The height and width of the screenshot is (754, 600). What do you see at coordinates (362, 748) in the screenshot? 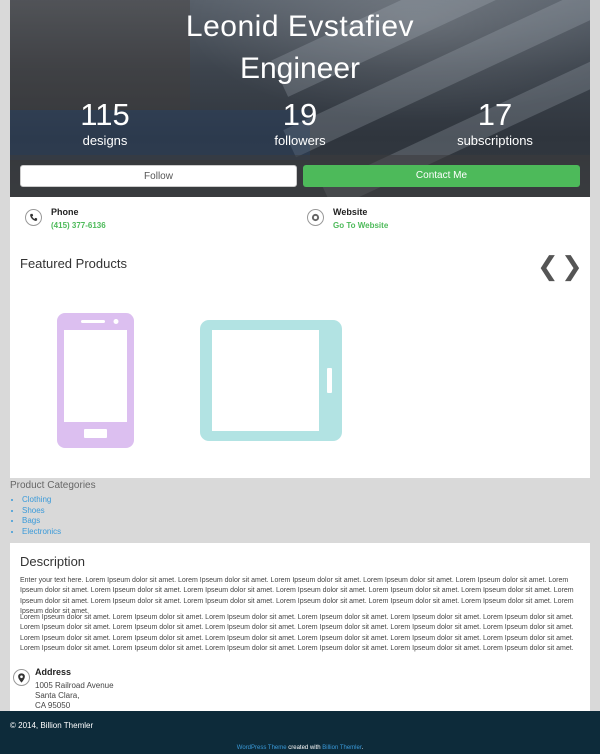
I see `credit-end: .` at bounding box center [362, 748].